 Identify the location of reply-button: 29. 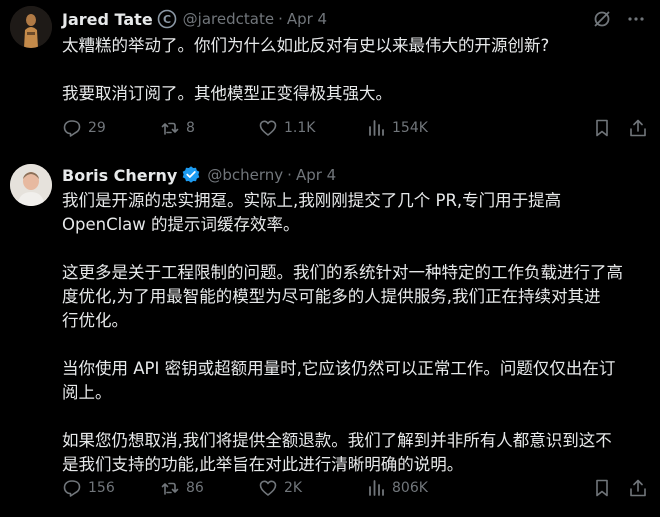
(111, 128).